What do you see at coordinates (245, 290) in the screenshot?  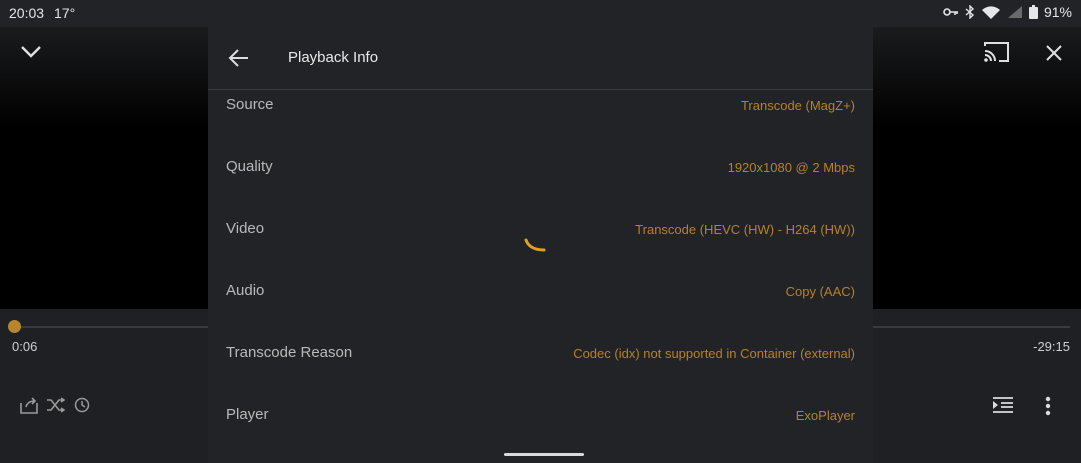 I see `row-label: Audio` at bounding box center [245, 290].